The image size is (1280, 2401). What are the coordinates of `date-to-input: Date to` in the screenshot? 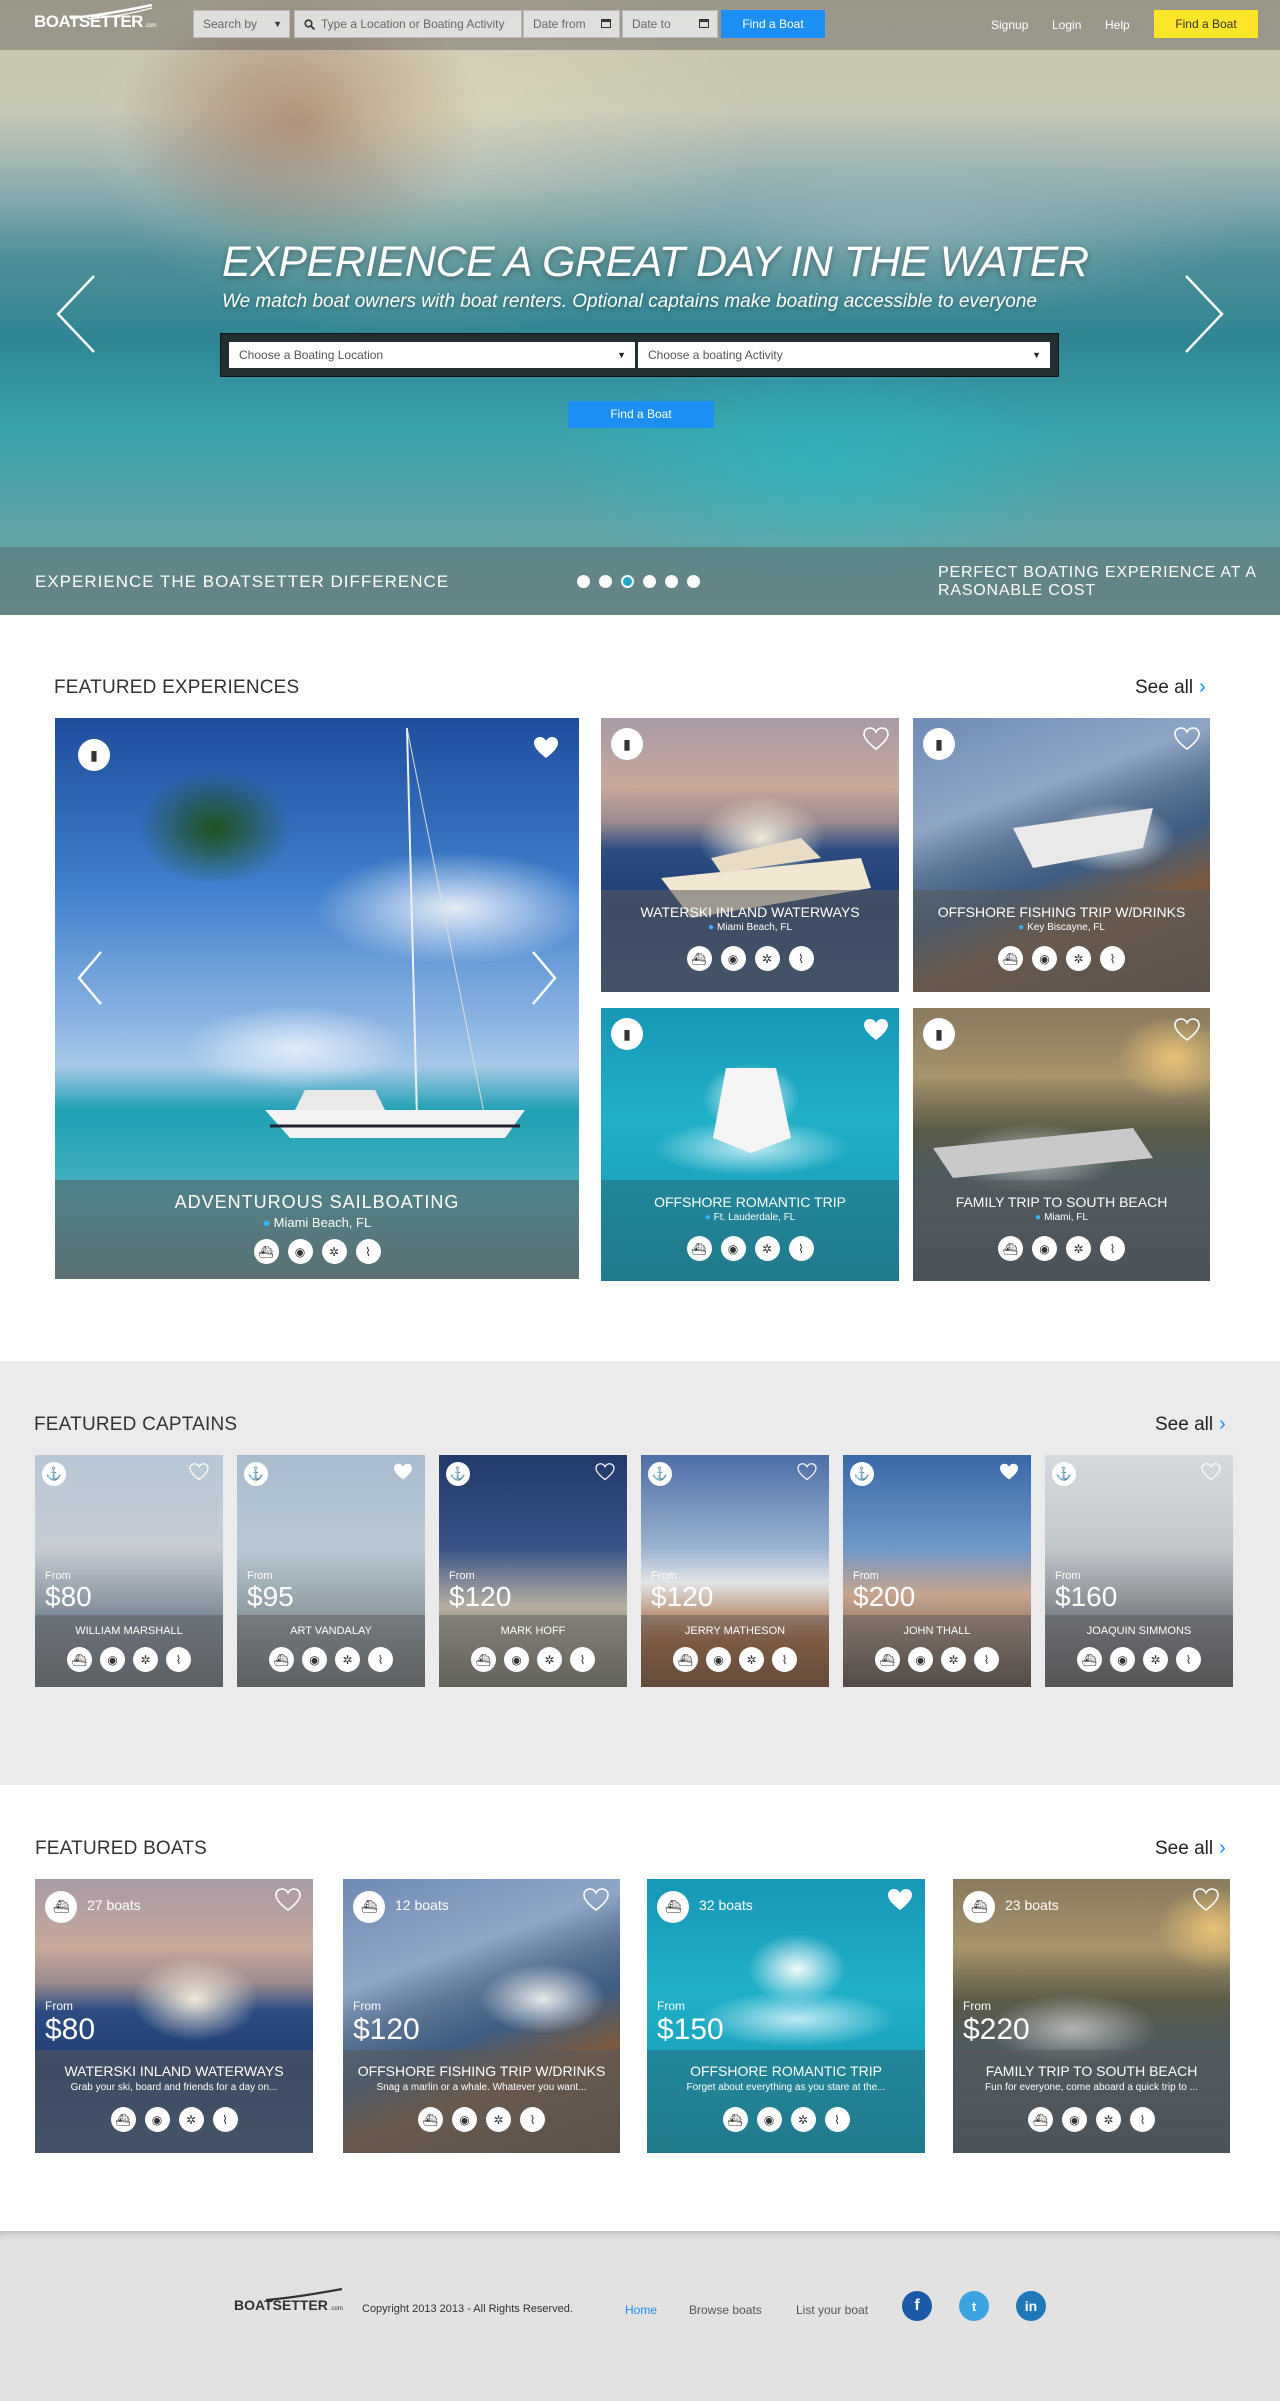 It's located at (670, 24).